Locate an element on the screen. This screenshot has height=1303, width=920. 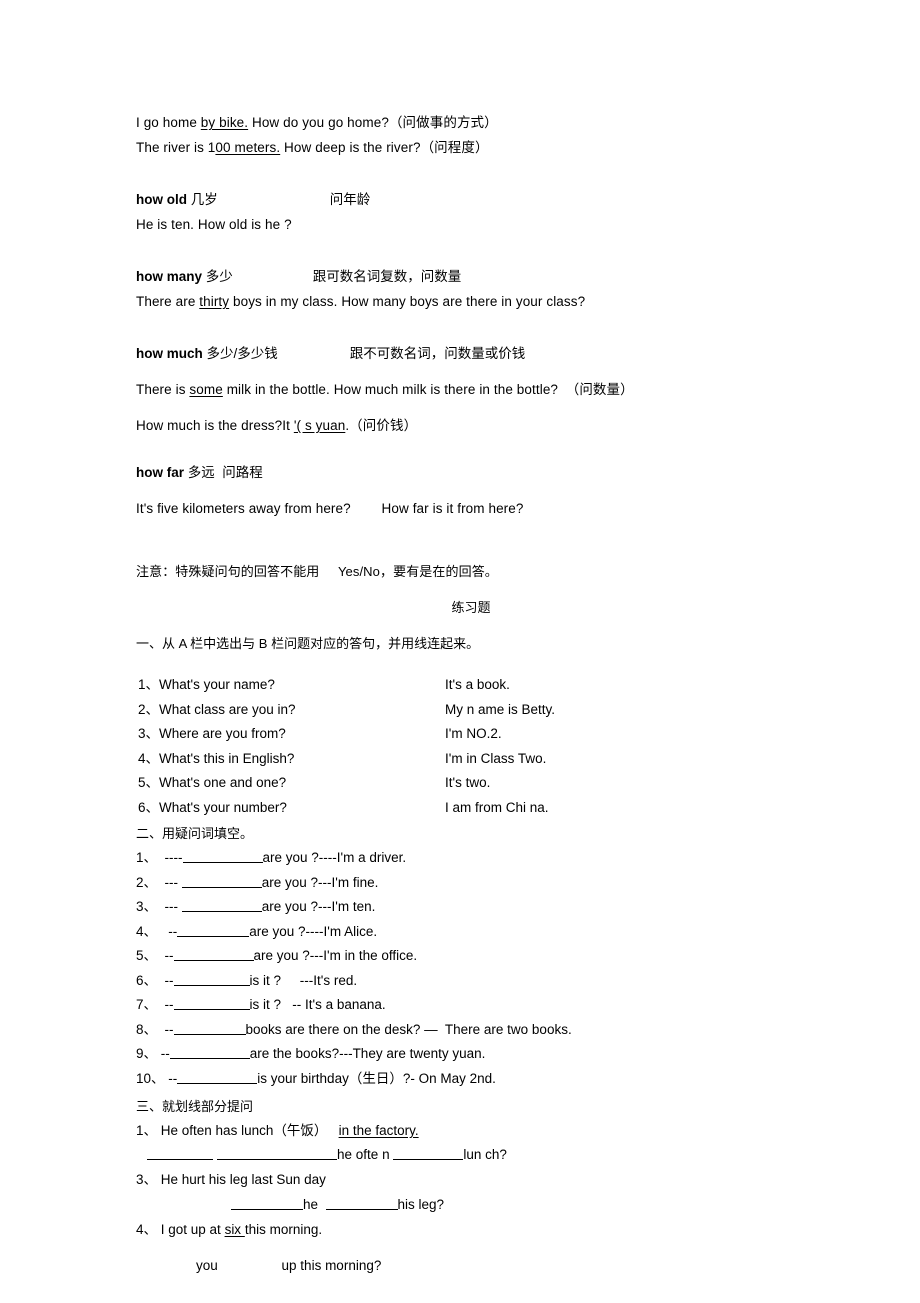
fill-item-10-pre: -- is located at coordinates (171, 1078).